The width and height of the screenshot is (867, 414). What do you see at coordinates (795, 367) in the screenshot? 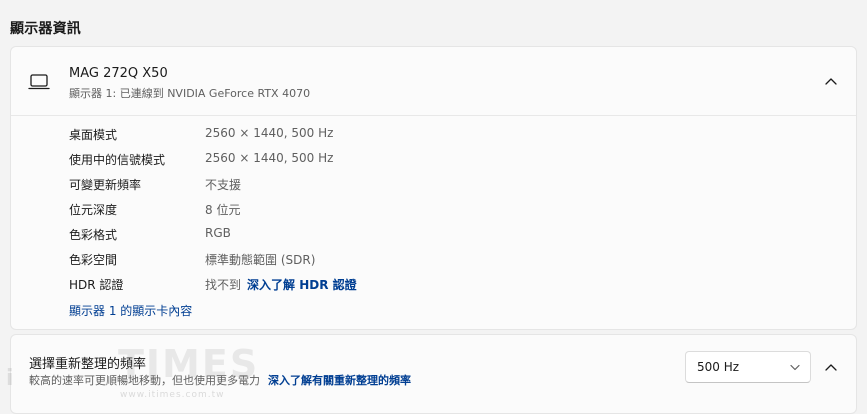
I see `chevron-down-icon` at bounding box center [795, 367].